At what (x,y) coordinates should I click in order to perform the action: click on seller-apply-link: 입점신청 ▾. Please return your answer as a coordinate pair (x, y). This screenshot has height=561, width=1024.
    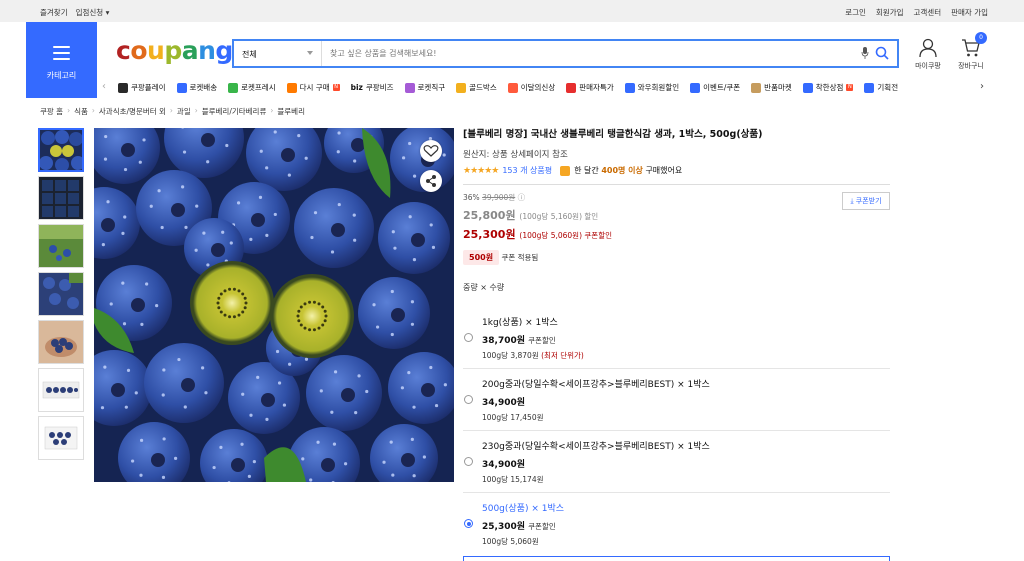
    Looking at the image, I should click on (93, 12).